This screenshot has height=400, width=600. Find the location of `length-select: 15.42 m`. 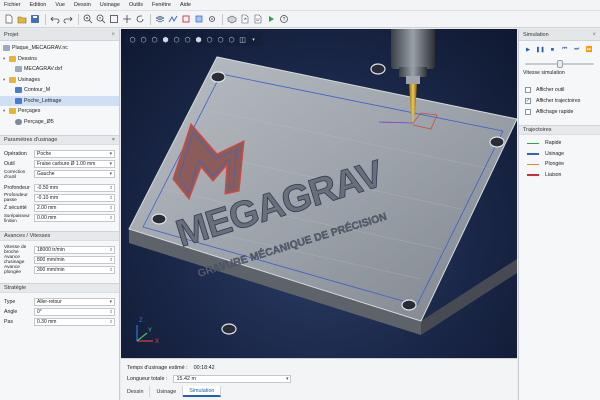

length-select: 15.42 m is located at coordinates (232, 378).